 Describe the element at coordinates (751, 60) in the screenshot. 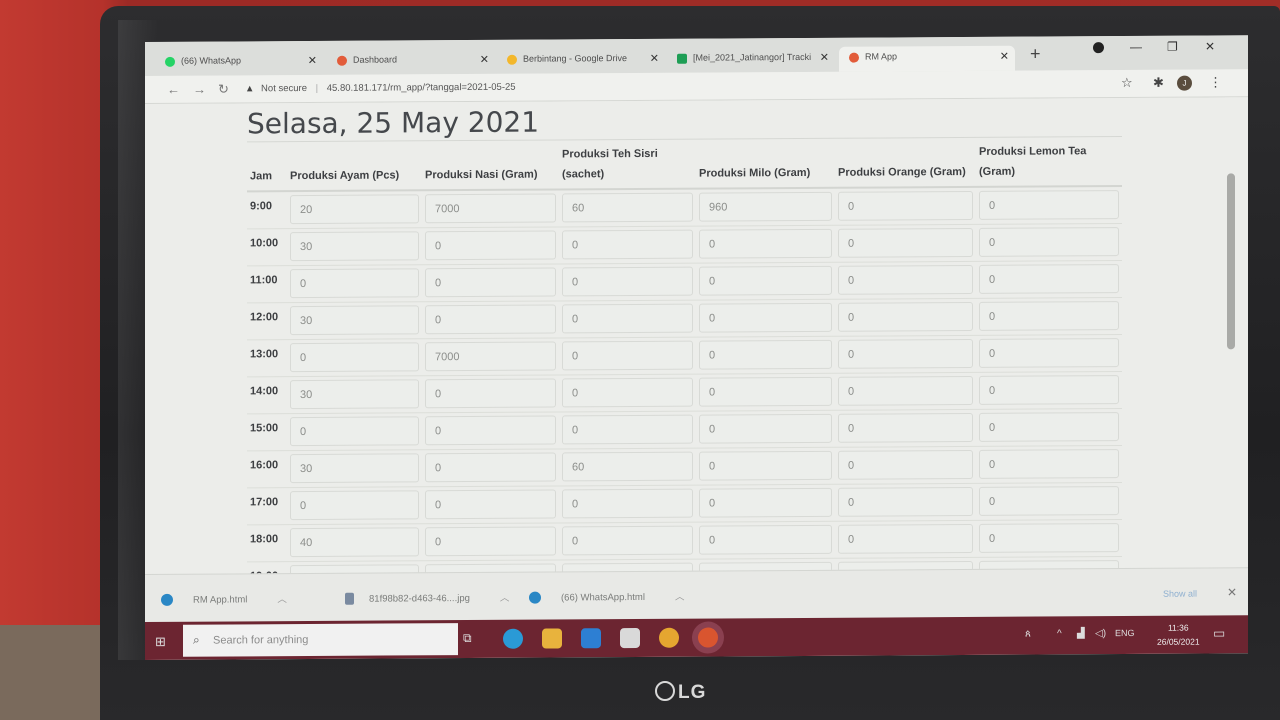

I see `tab-spreadsheet: [Mei_2021_Jatinangor] Tracki ✕` at that location.